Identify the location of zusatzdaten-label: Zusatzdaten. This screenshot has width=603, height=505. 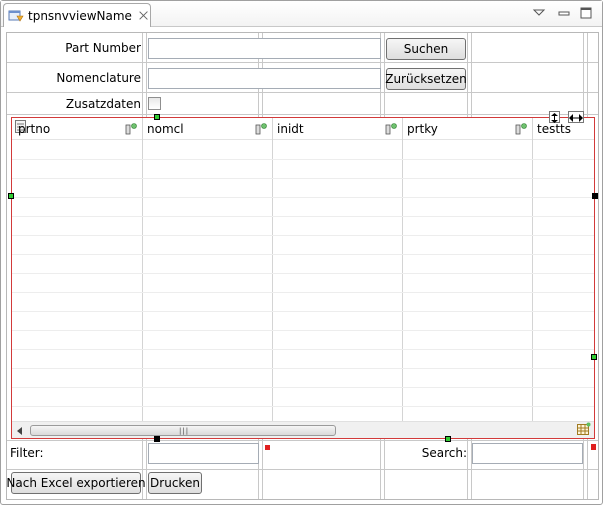
(103, 104).